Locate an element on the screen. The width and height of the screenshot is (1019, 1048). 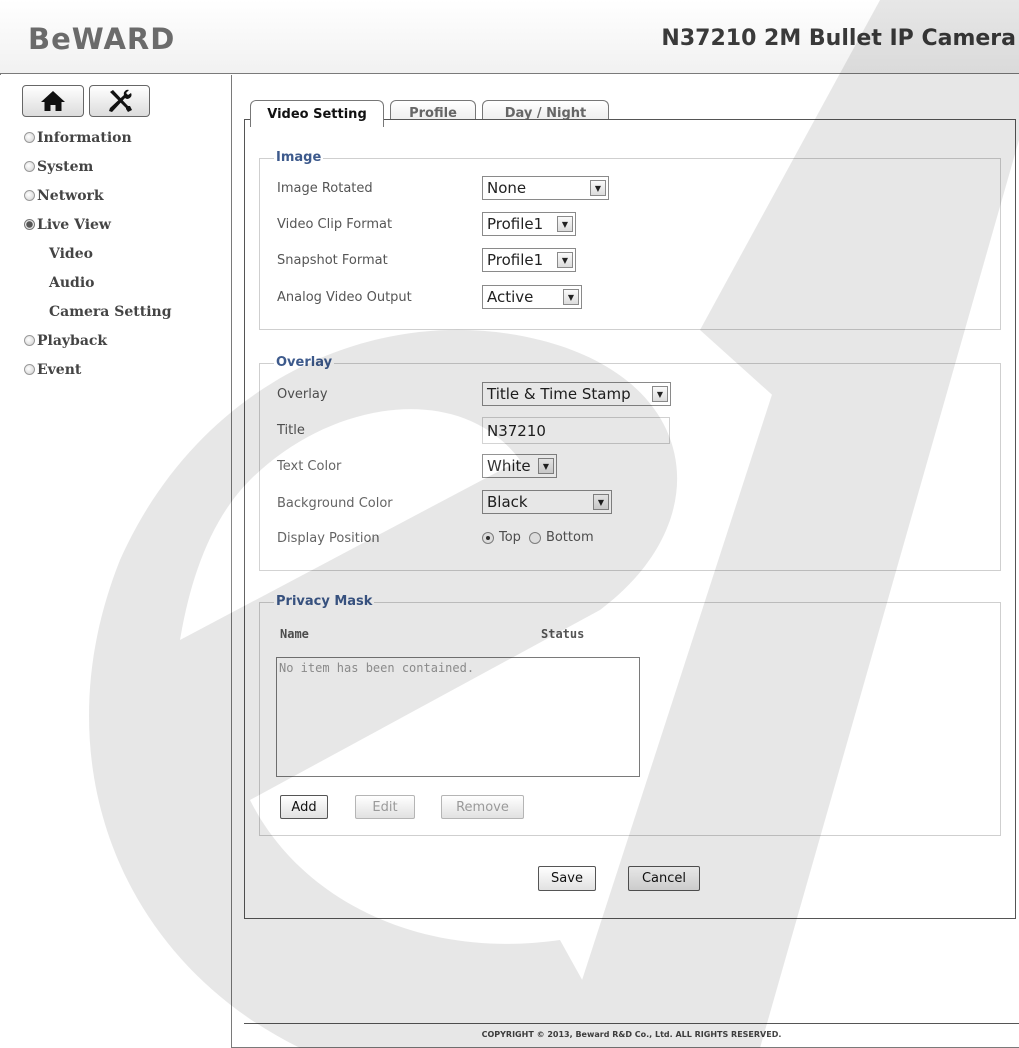
background-color-select: Black ▼ is located at coordinates (547, 502).